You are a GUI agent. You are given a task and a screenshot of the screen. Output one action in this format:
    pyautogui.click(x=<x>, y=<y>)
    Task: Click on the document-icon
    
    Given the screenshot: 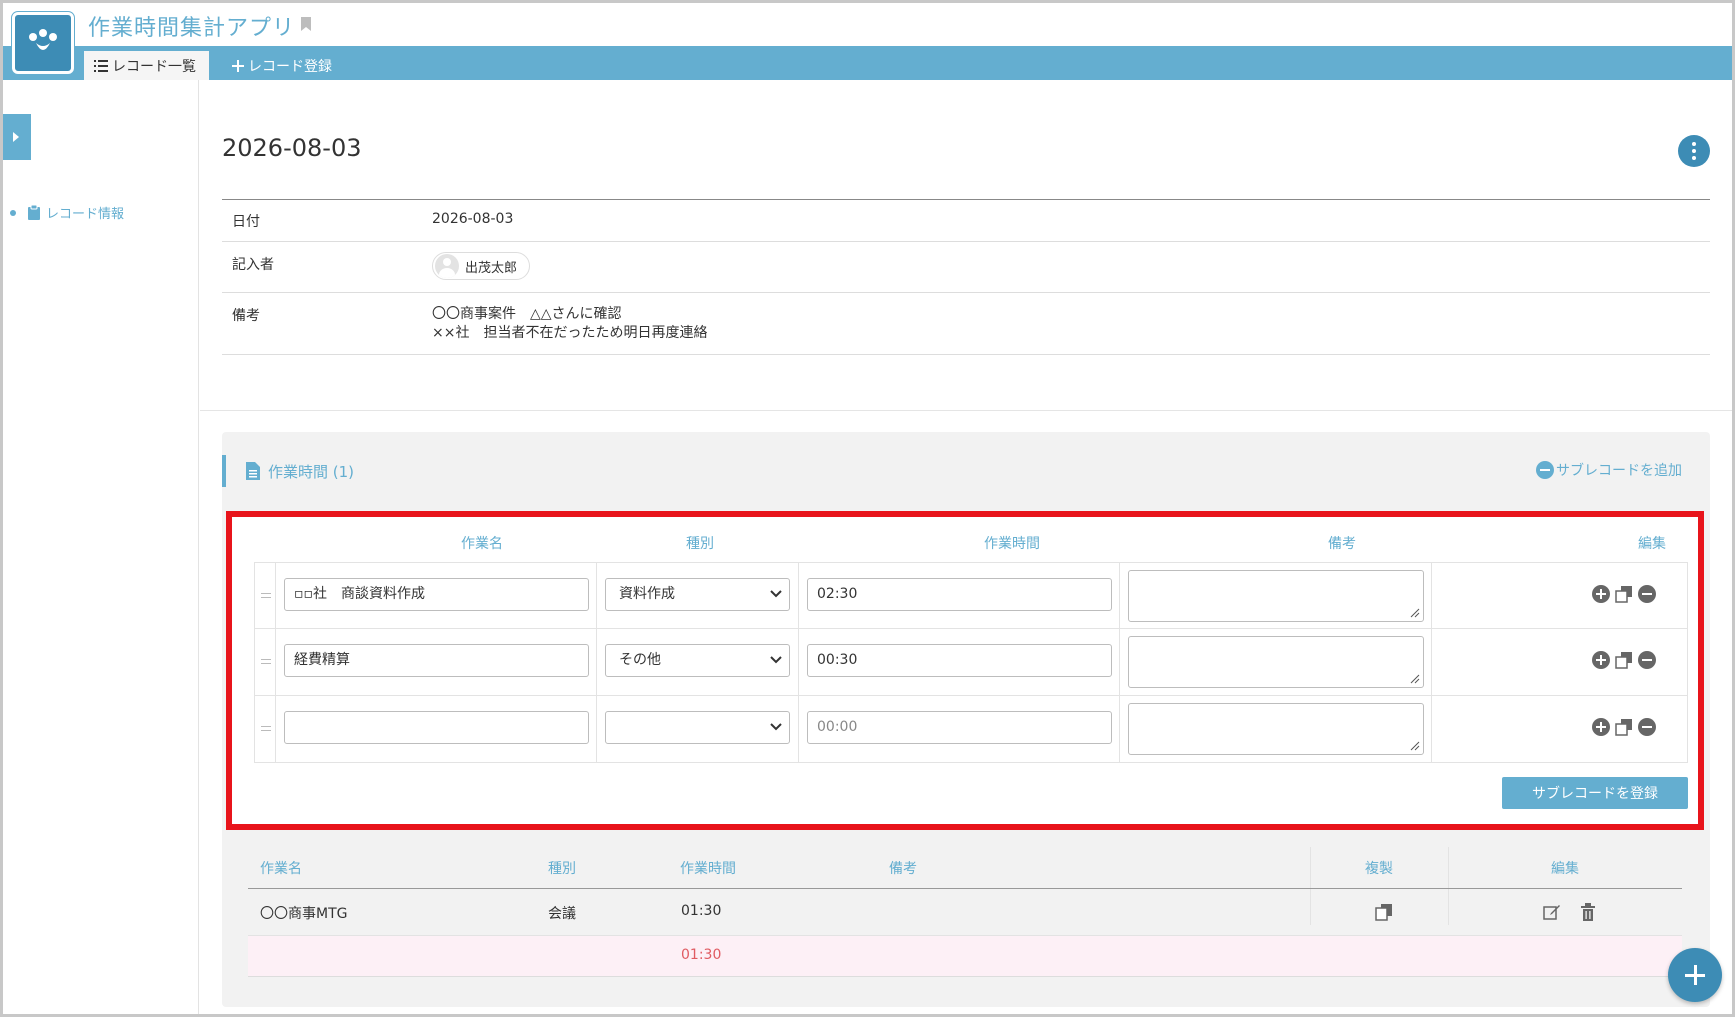 What is the action you would take?
    pyautogui.click(x=253, y=471)
    